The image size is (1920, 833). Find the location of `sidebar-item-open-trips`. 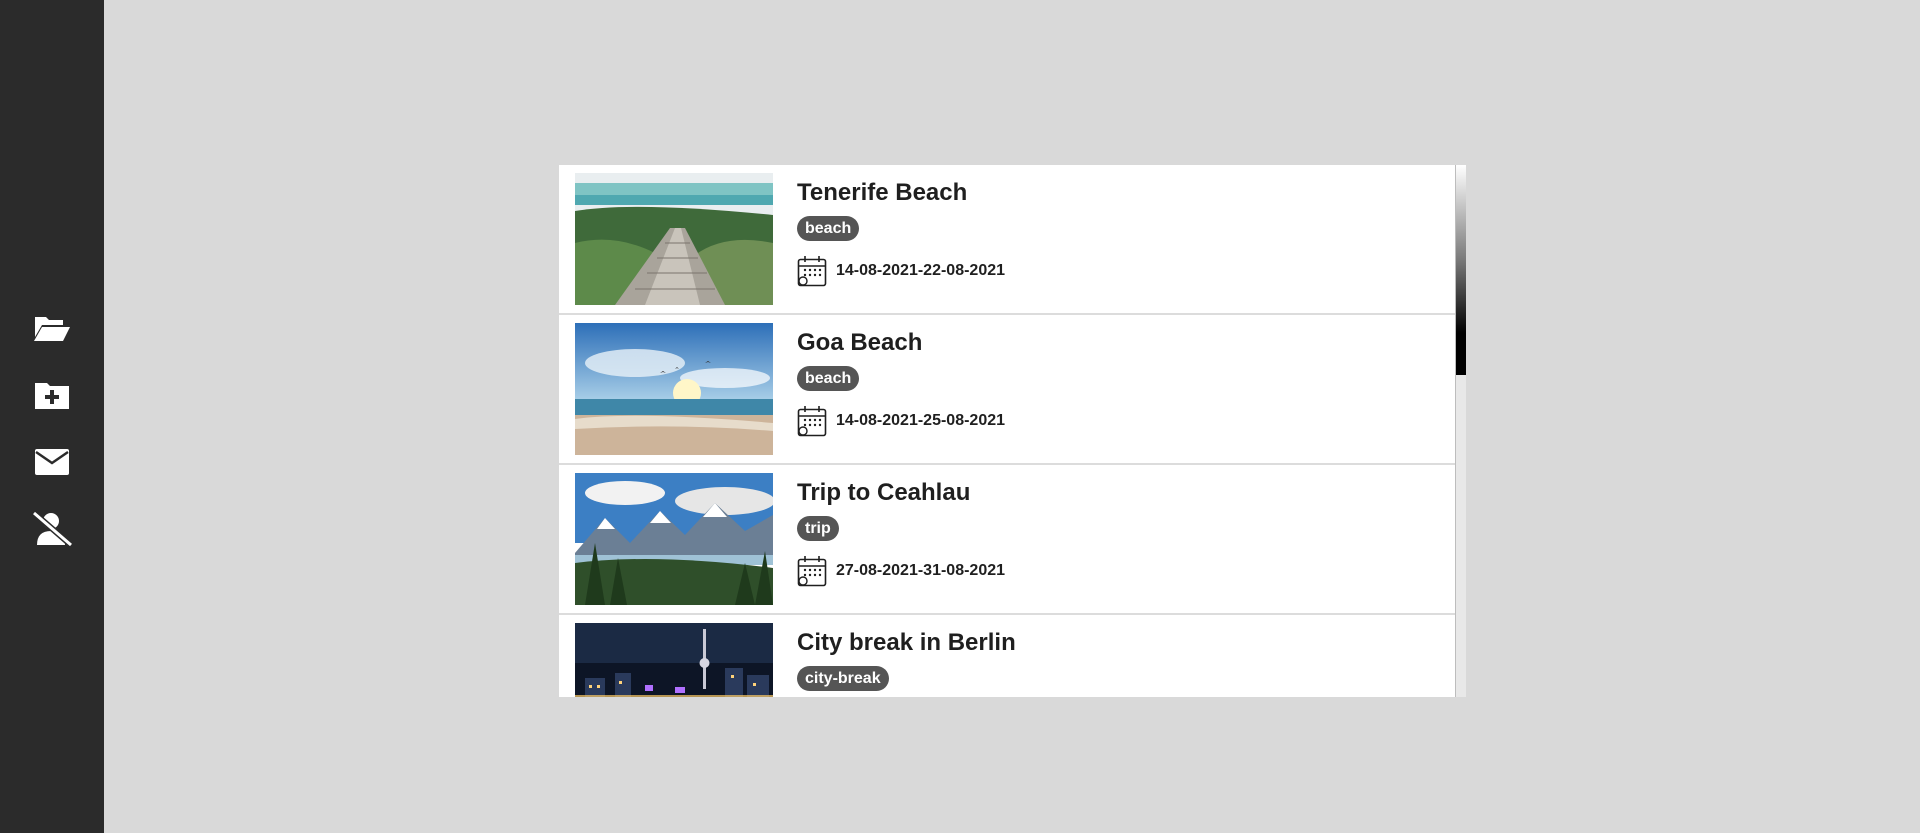

sidebar-item-open-trips is located at coordinates (52, 328).